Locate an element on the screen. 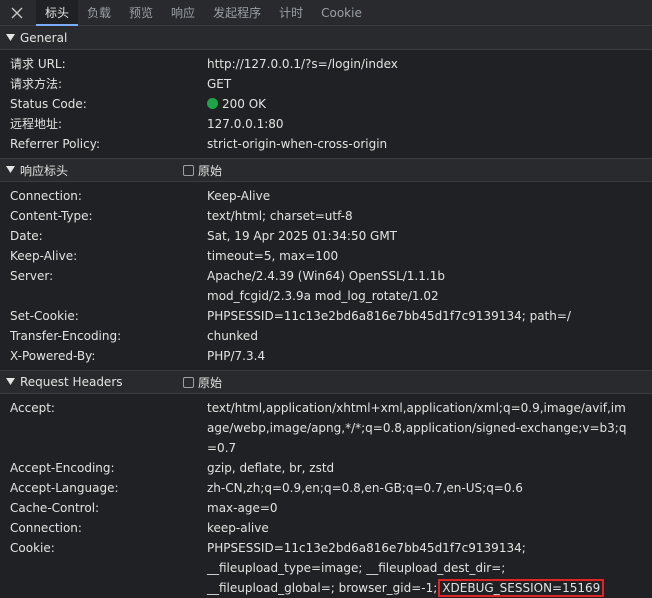 This screenshot has width=652, height=598. header-key: Keep-Alive: is located at coordinates (44, 256).